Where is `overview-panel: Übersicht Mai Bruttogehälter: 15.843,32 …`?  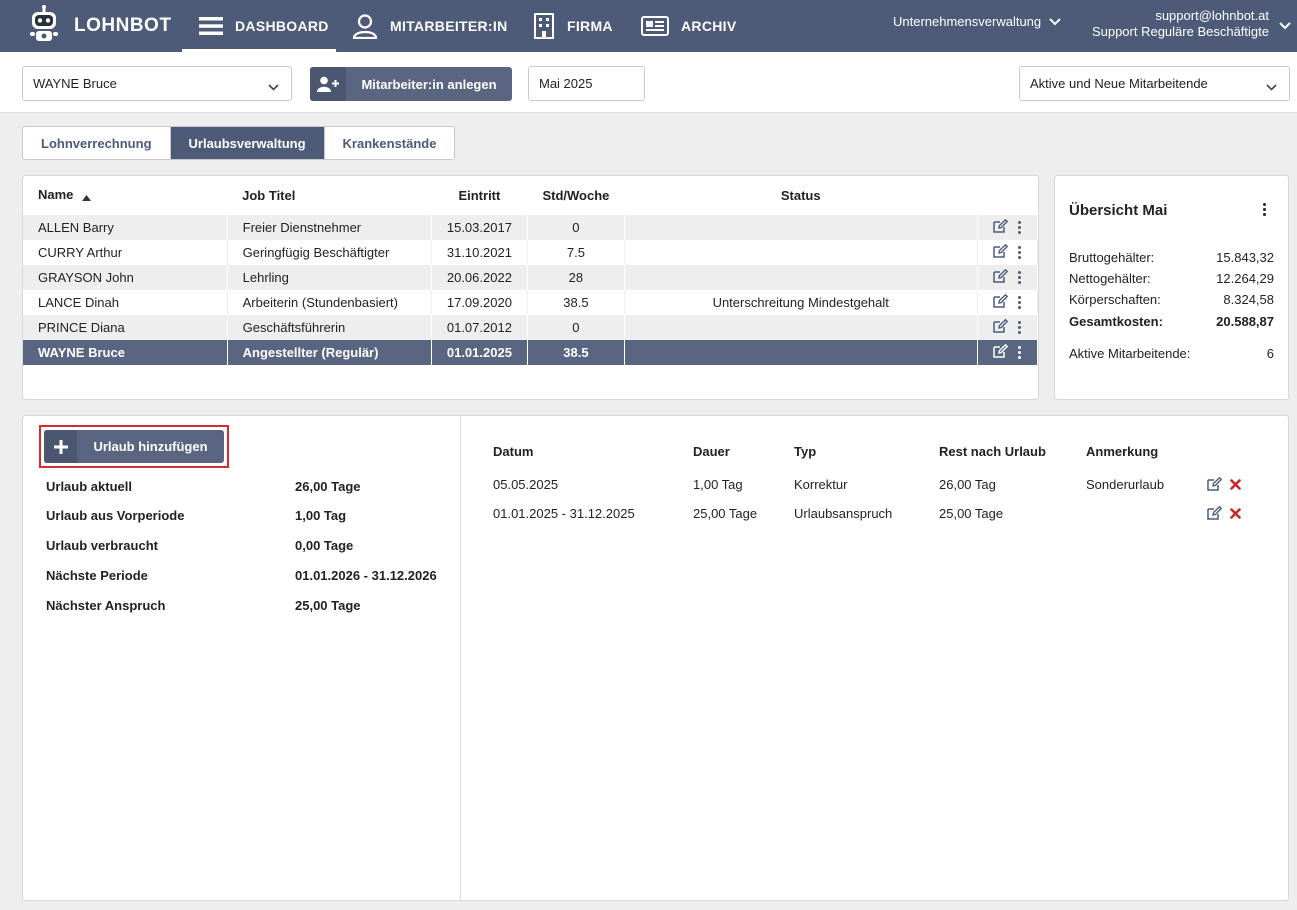
overview-panel: Übersicht Mai Bruttogehälter: 15.843,32 … is located at coordinates (1171, 287).